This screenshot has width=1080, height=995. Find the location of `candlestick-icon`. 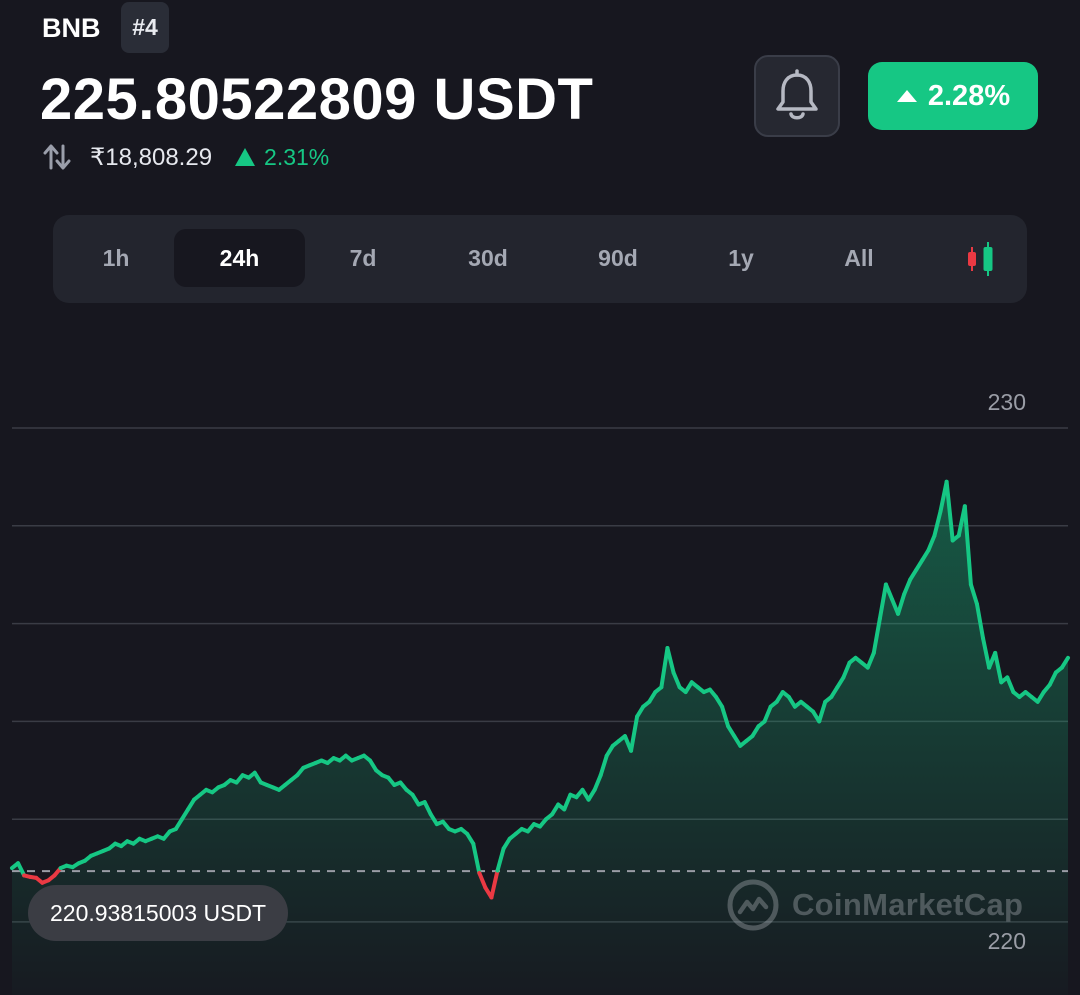

candlestick-icon is located at coordinates (981, 259).